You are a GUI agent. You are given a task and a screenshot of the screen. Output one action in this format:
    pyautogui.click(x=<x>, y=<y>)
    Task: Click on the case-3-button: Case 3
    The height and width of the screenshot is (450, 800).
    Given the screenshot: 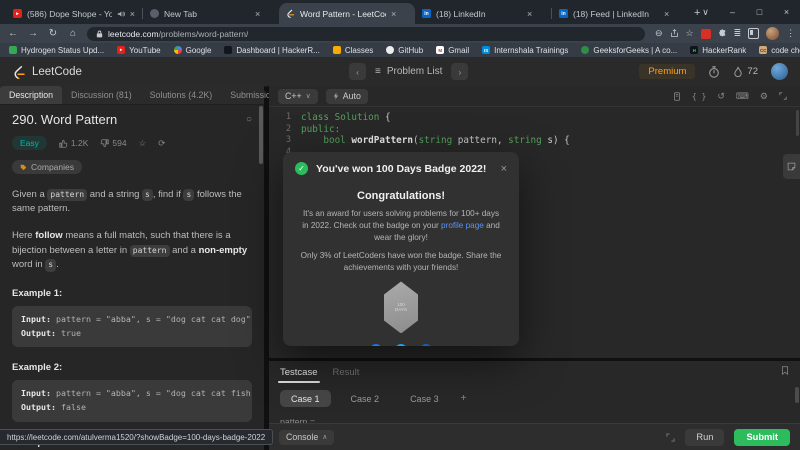 What is the action you would take?
    pyautogui.click(x=424, y=398)
    